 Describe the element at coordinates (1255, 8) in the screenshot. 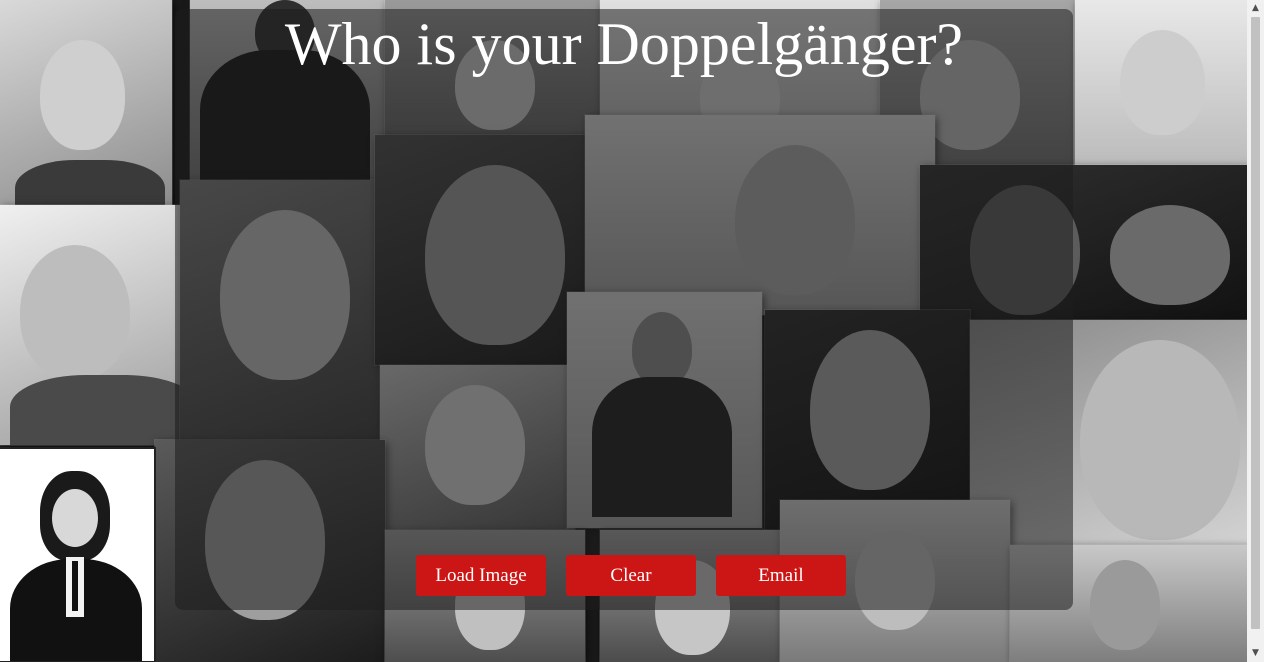

I see `scroll-up-arrow-icon: ▲` at that location.